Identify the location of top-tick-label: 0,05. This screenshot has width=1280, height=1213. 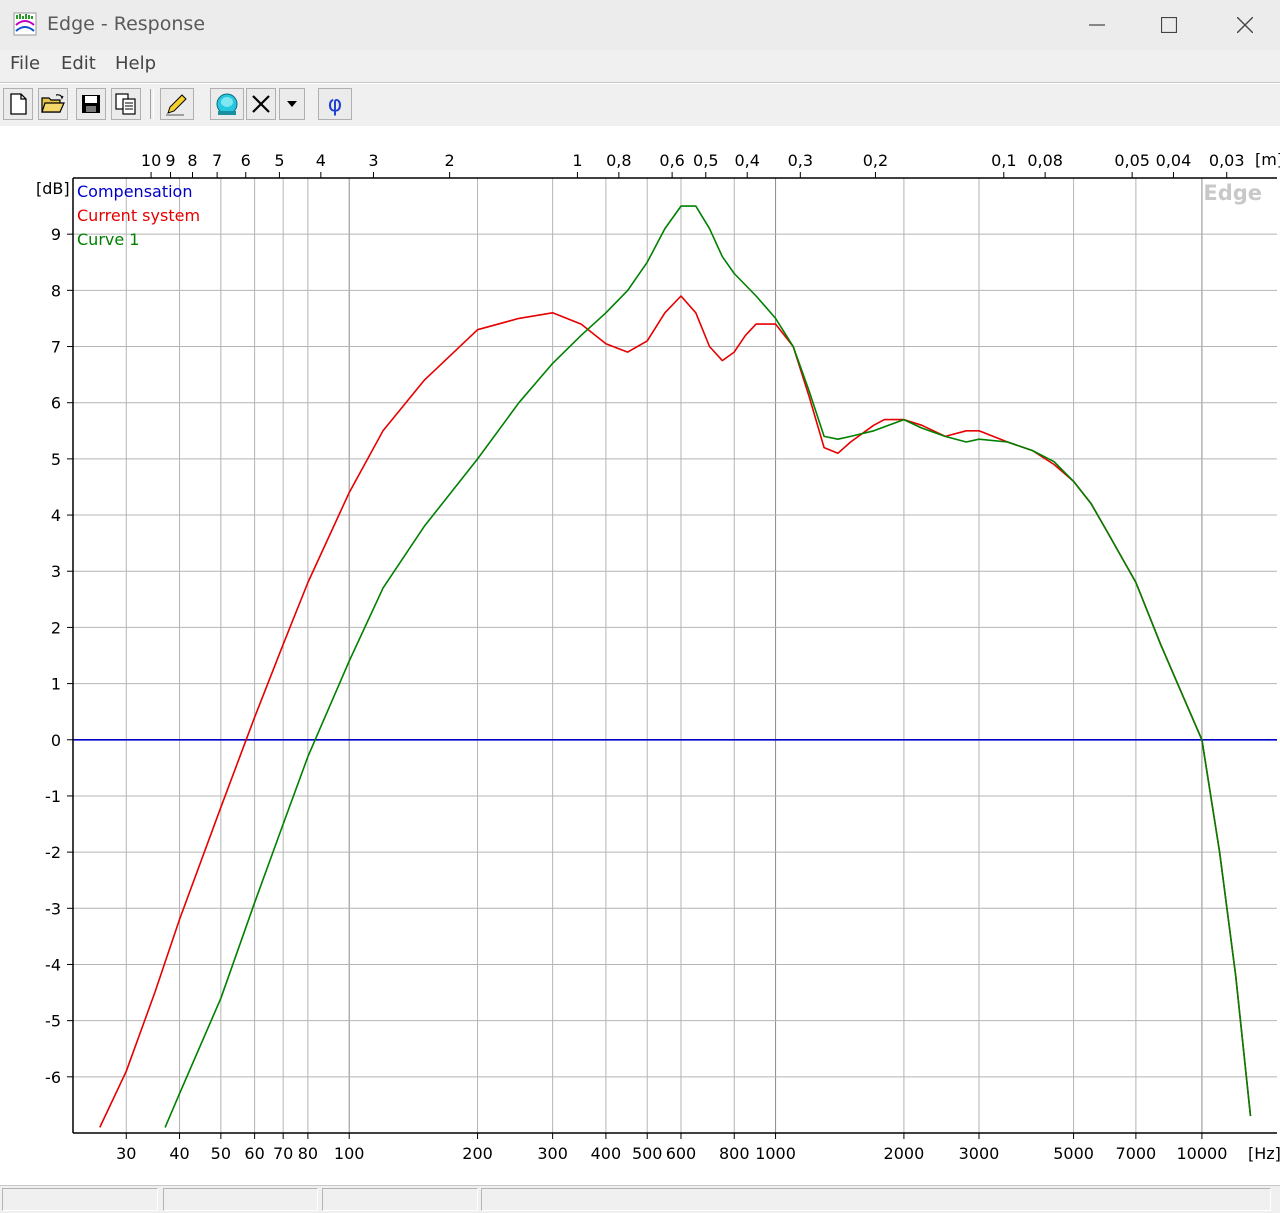
(1132, 160).